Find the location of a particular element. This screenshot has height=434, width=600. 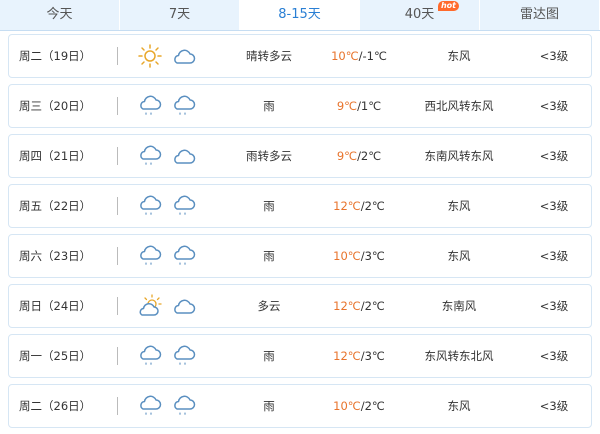

tab-label: 7天 is located at coordinates (179, 14).